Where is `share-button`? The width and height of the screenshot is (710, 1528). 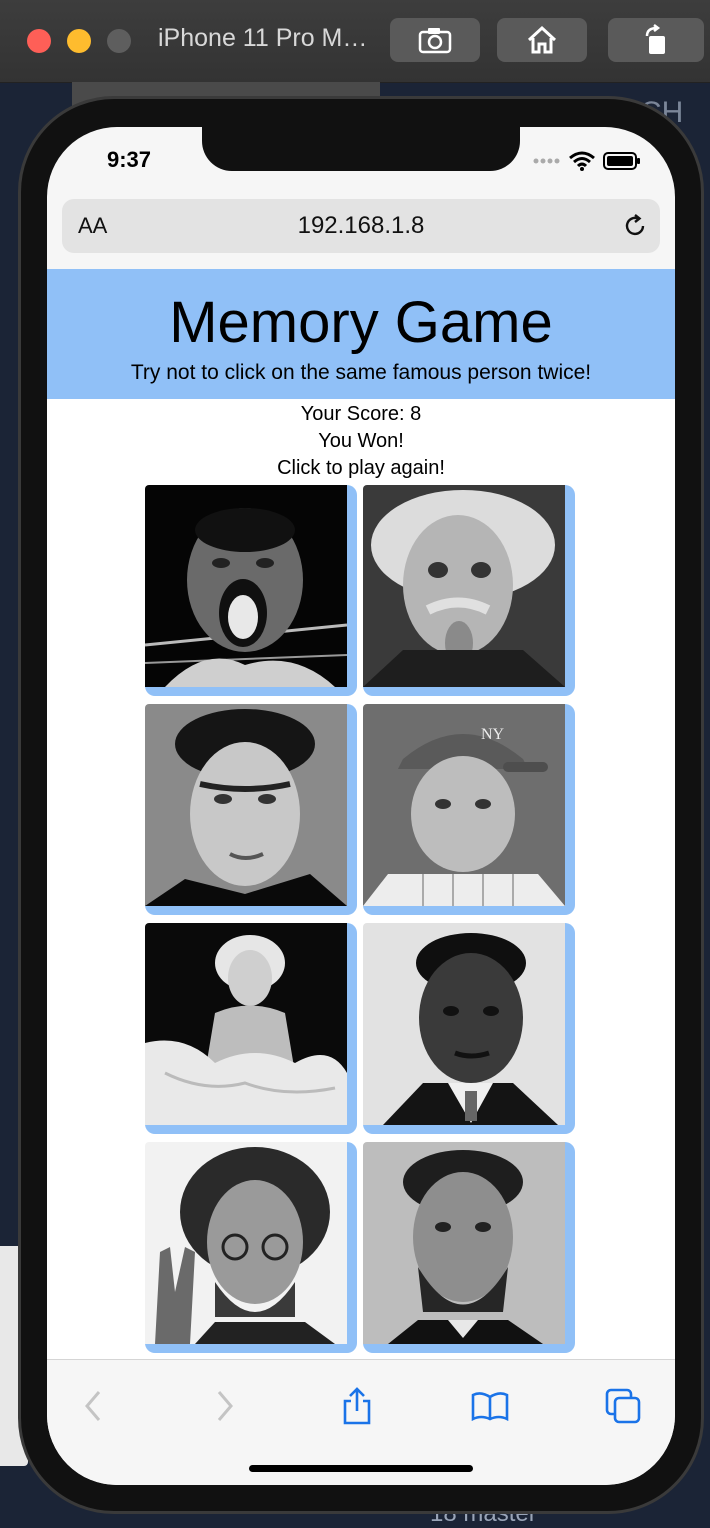 share-button is located at coordinates (357, 1406).